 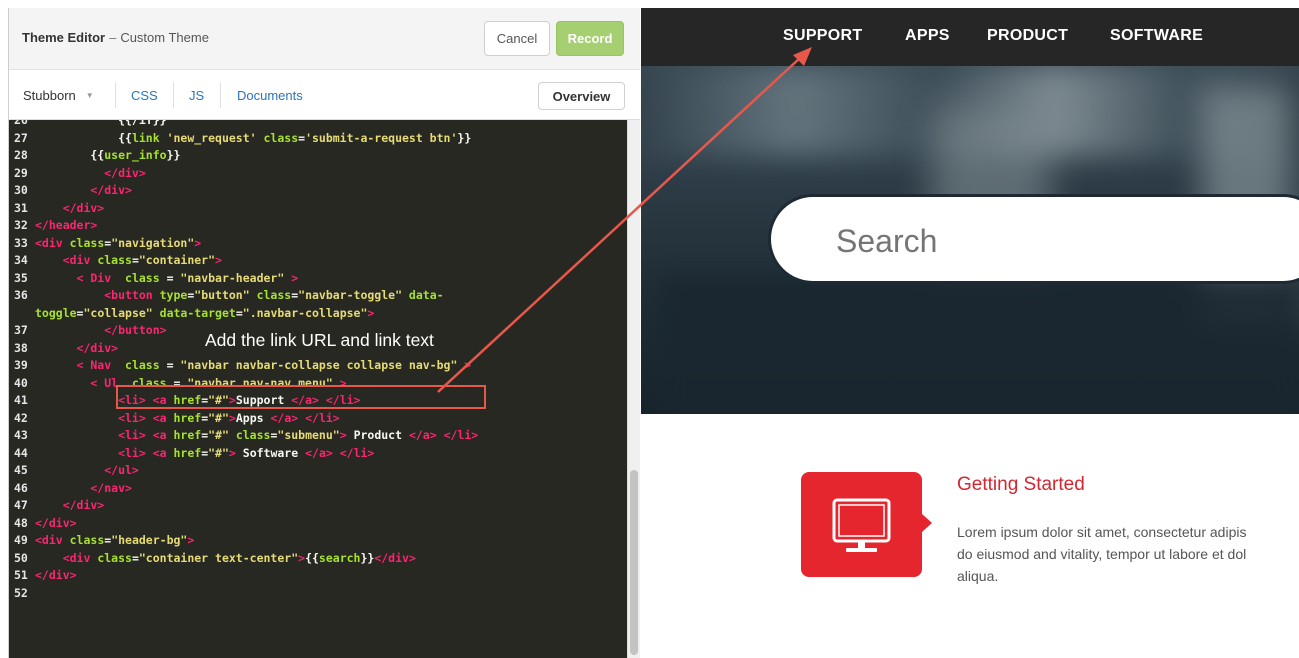 I want to click on editor-scrollbar, so click(x=633, y=389).